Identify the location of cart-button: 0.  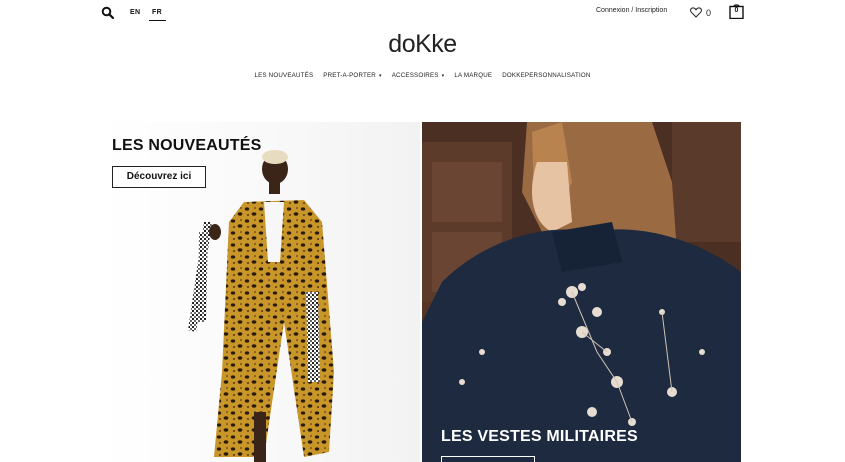
(736, 11).